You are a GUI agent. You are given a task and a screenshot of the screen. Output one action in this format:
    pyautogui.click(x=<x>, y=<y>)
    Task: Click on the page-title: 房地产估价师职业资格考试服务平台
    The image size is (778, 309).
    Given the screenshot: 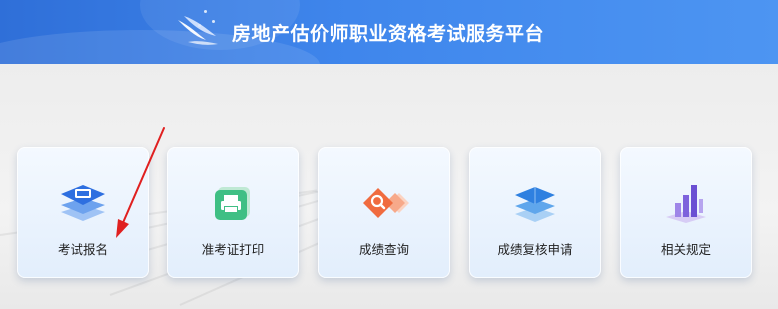 What is the action you would take?
    pyautogui.click(x=388, y=34)
    